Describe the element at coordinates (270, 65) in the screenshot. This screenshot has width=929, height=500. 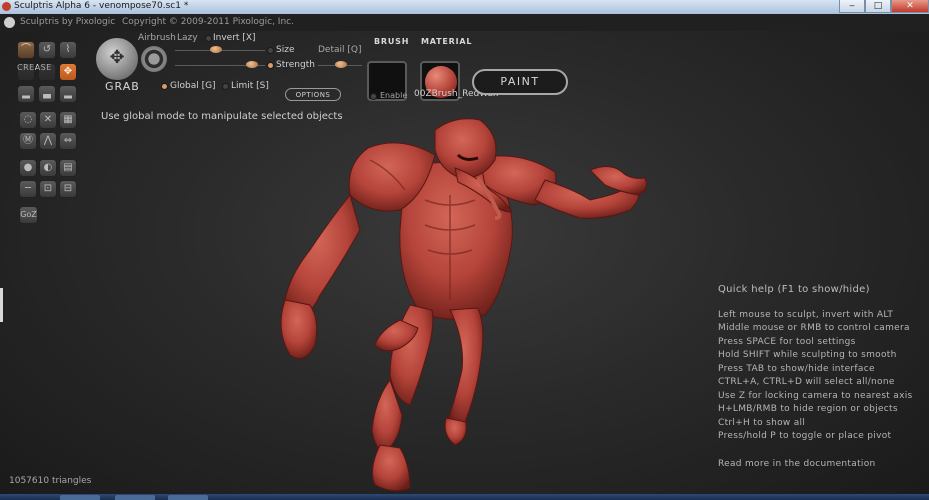
I see `strength-toggle` at that location.